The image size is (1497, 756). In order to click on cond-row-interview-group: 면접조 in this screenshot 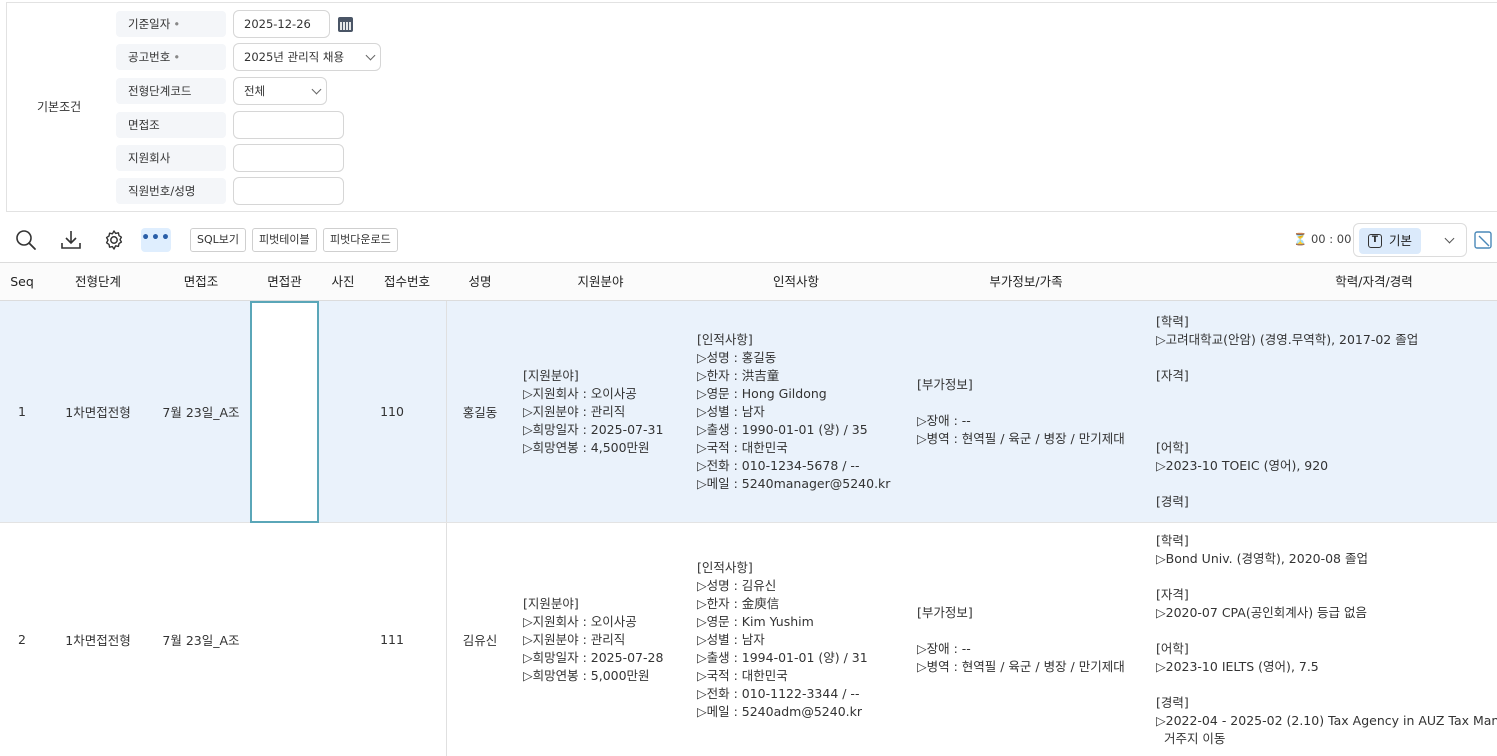, I will do `click(230, 125)`.